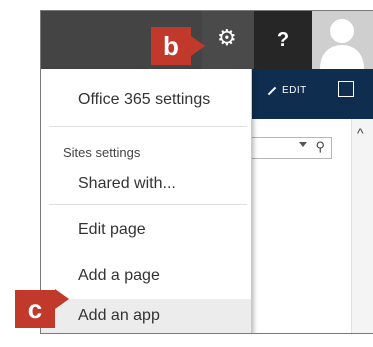  Describe the element at coordinates (362, 226) in the screenshot. I see `scrollbar: ^` at that location.